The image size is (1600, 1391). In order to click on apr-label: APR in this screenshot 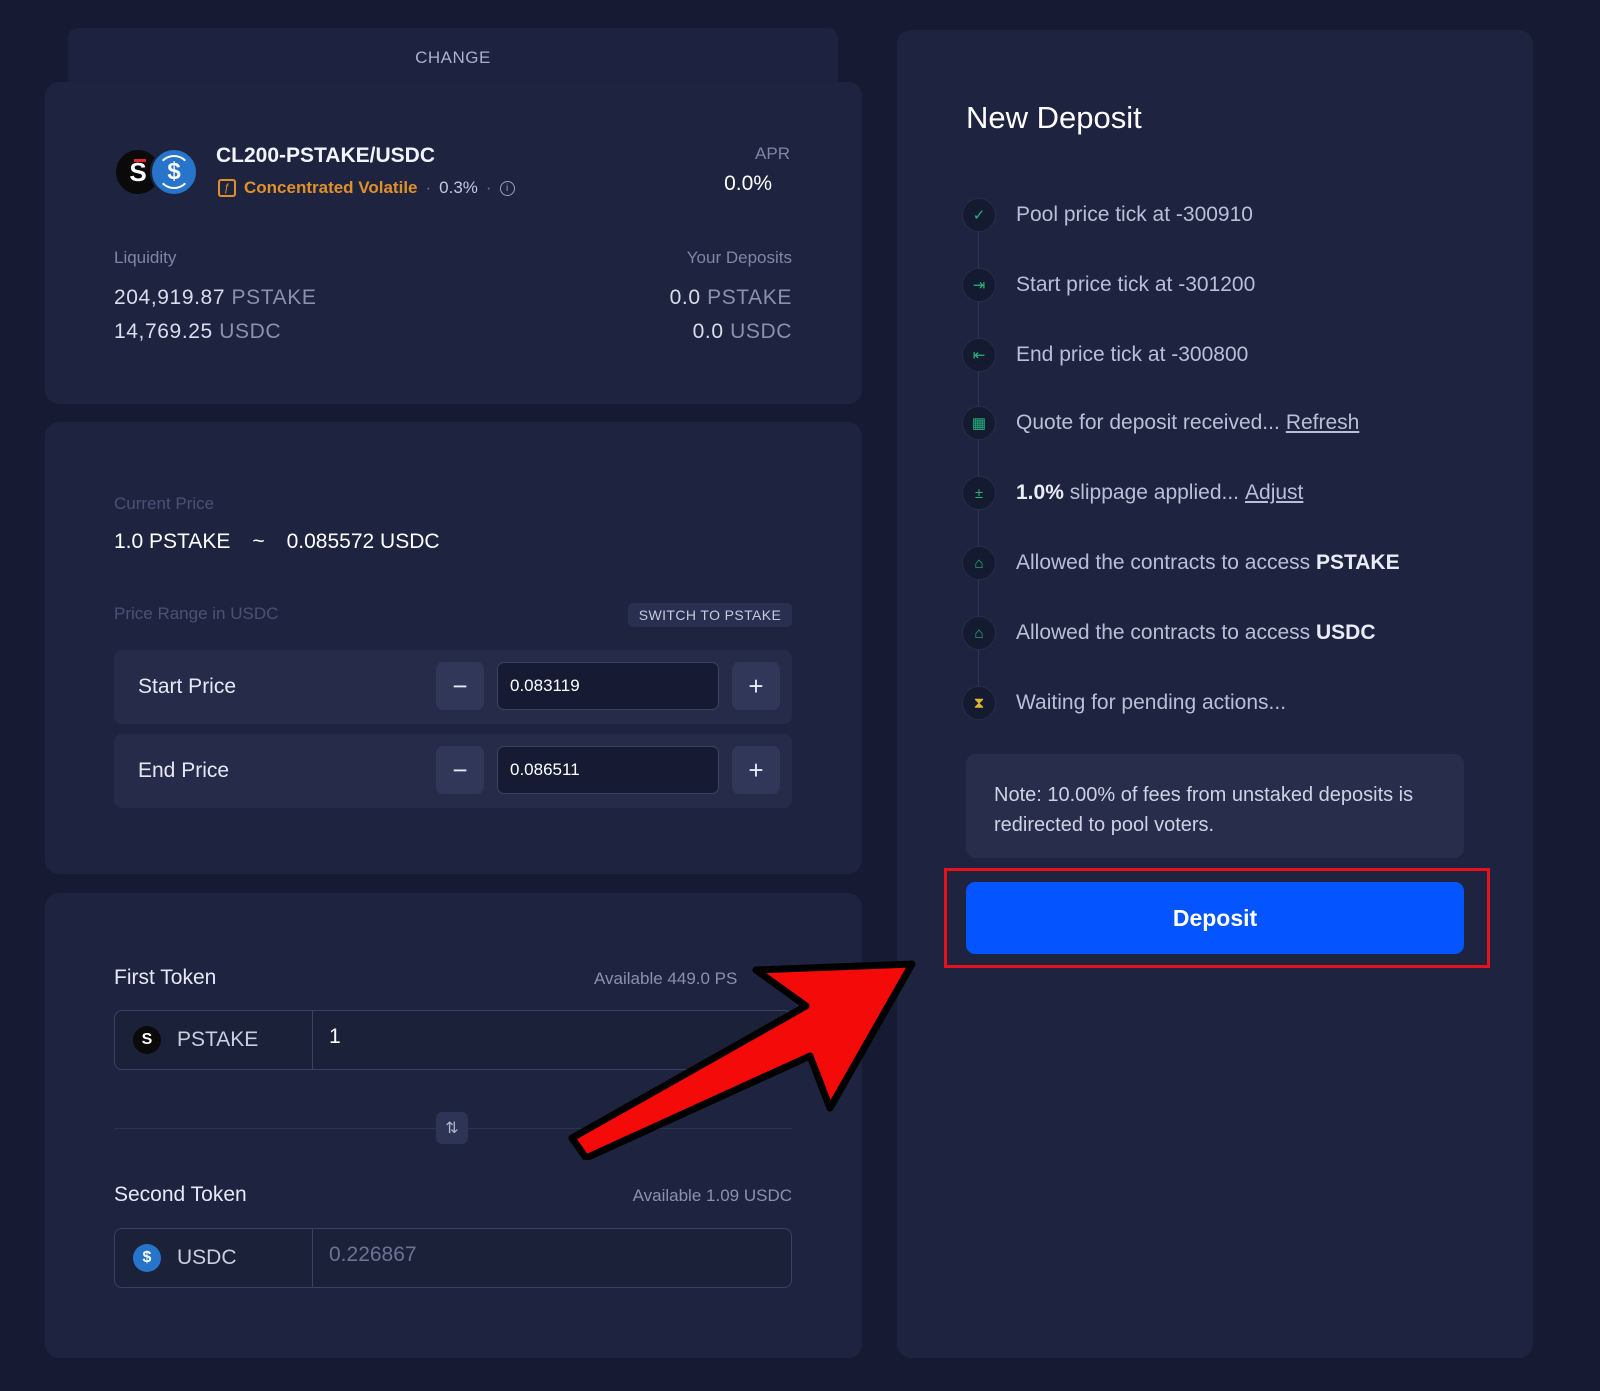, I will do `click(772, 153)`.